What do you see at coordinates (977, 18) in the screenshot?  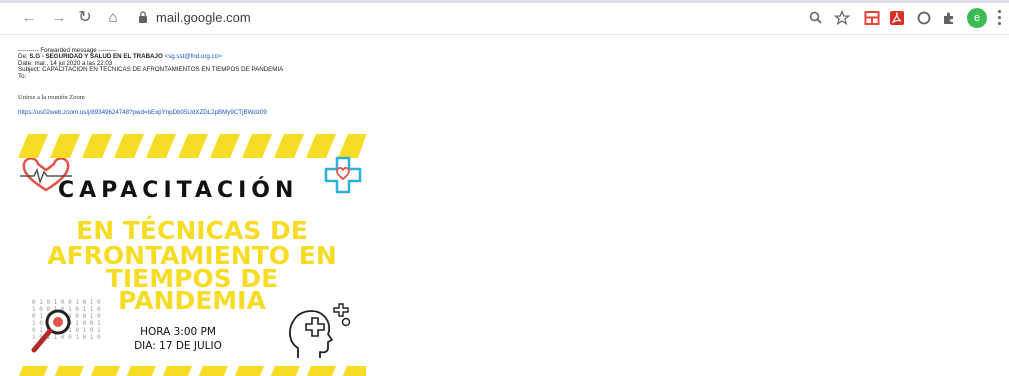 I see `profile-avatar: e` at bounding box center [977, 18].